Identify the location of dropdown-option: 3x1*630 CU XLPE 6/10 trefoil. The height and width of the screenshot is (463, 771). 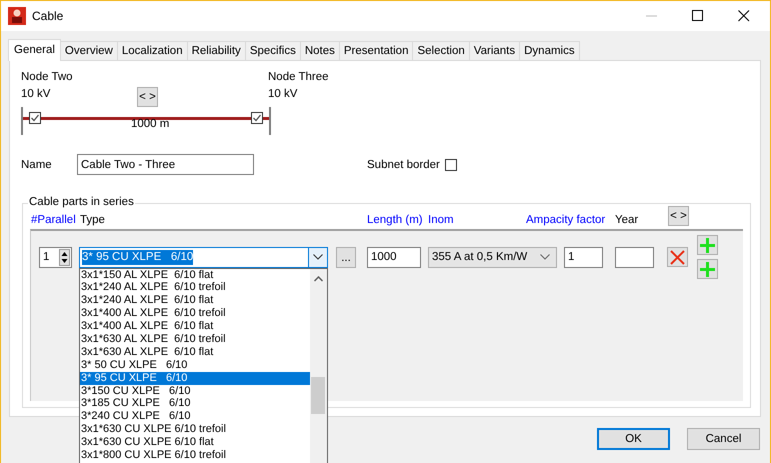
(195, 429).